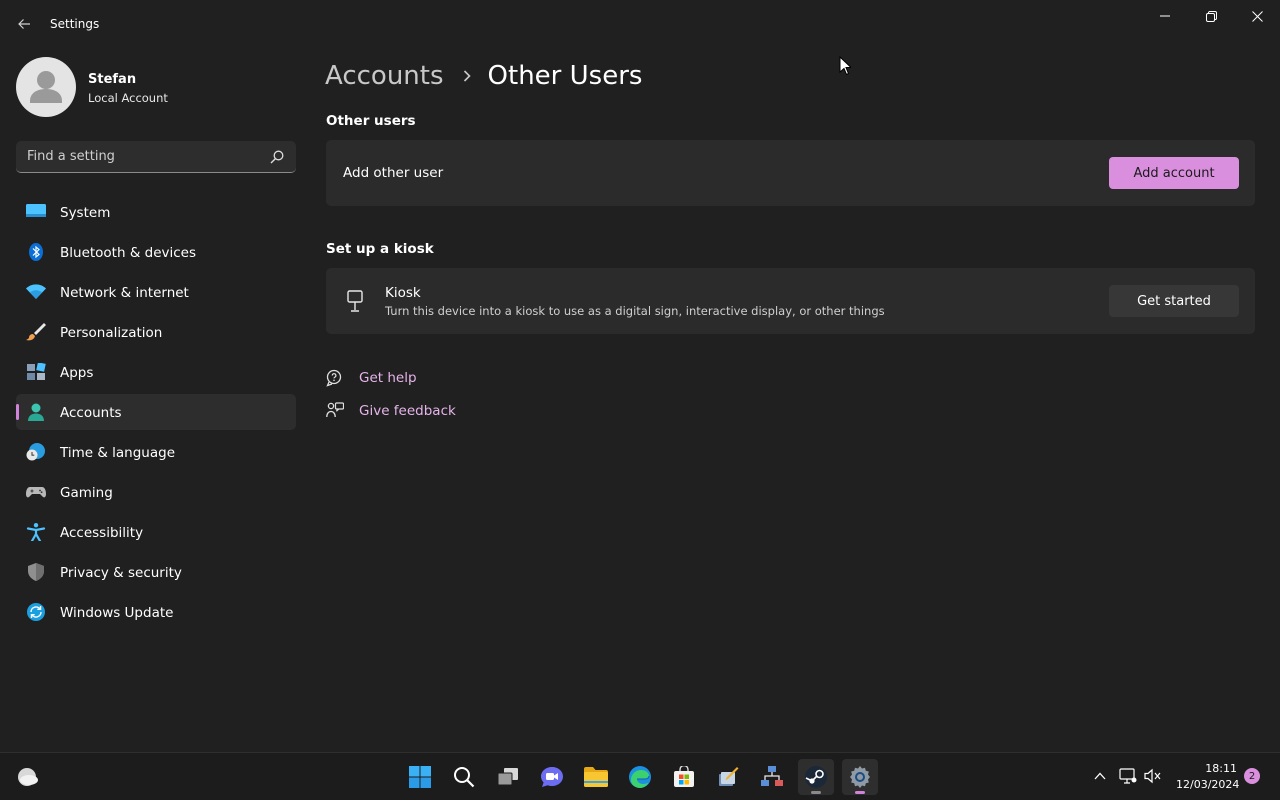  I want to click on taskbar-clock-time: 18:11, so click(1206, 768).